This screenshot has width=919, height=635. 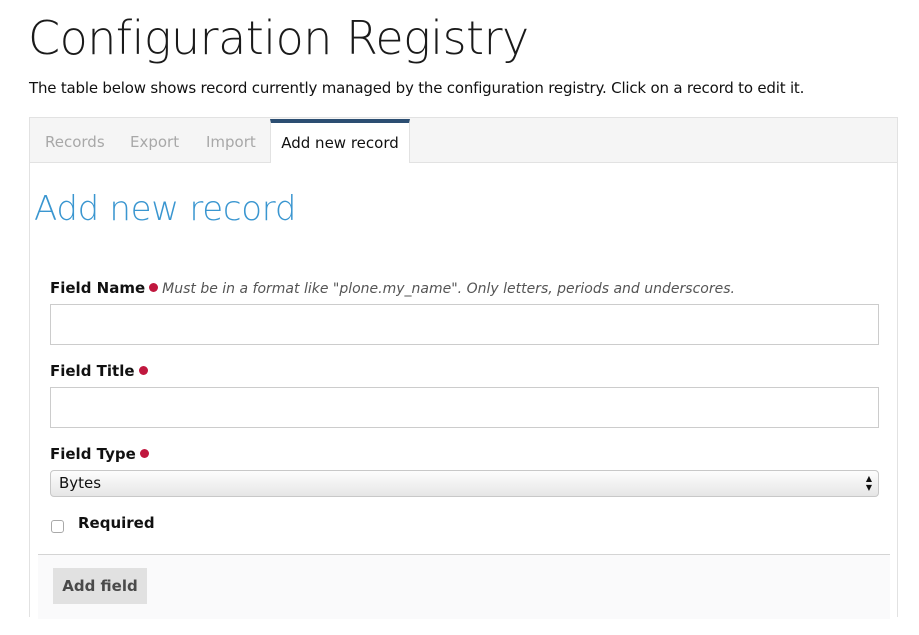 What do you see at coordinates (116, 523) in the screenshot?
I see `required-checkbox-label: Required` at bounding box center [116, 523].